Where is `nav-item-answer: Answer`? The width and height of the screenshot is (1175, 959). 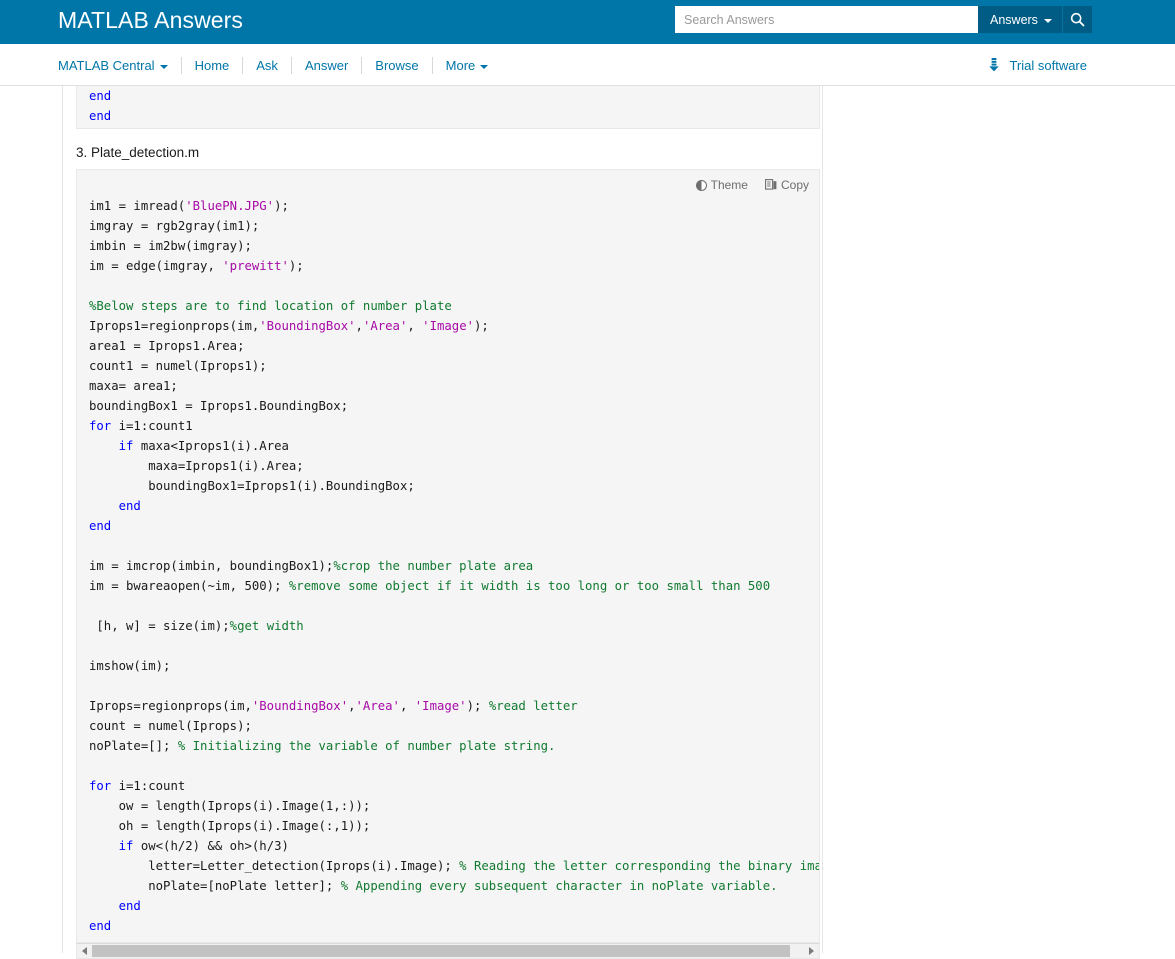 nav-item-answer: Answer is located at coordinates (327, 65).